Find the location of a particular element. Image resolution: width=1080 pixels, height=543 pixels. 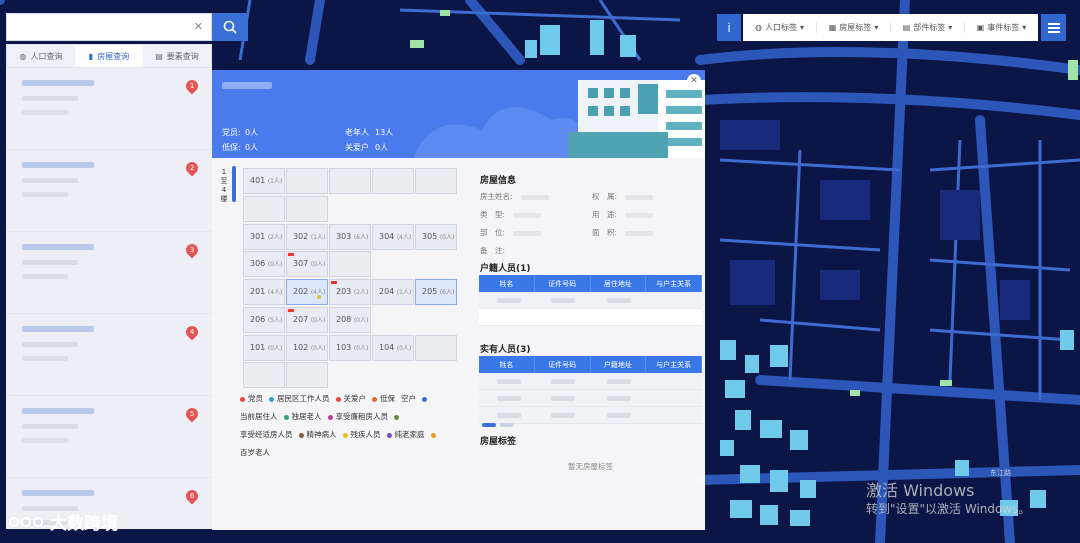

list-item: 3 is located at coordinates (109, 273).